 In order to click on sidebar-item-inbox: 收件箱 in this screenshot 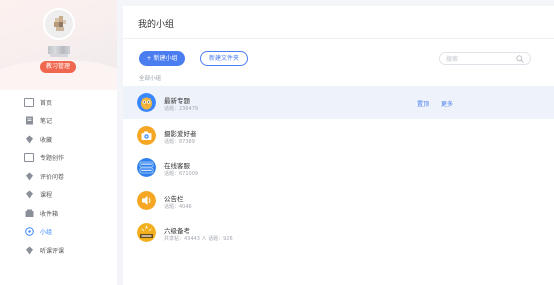, I will do `click(58, 213)`.